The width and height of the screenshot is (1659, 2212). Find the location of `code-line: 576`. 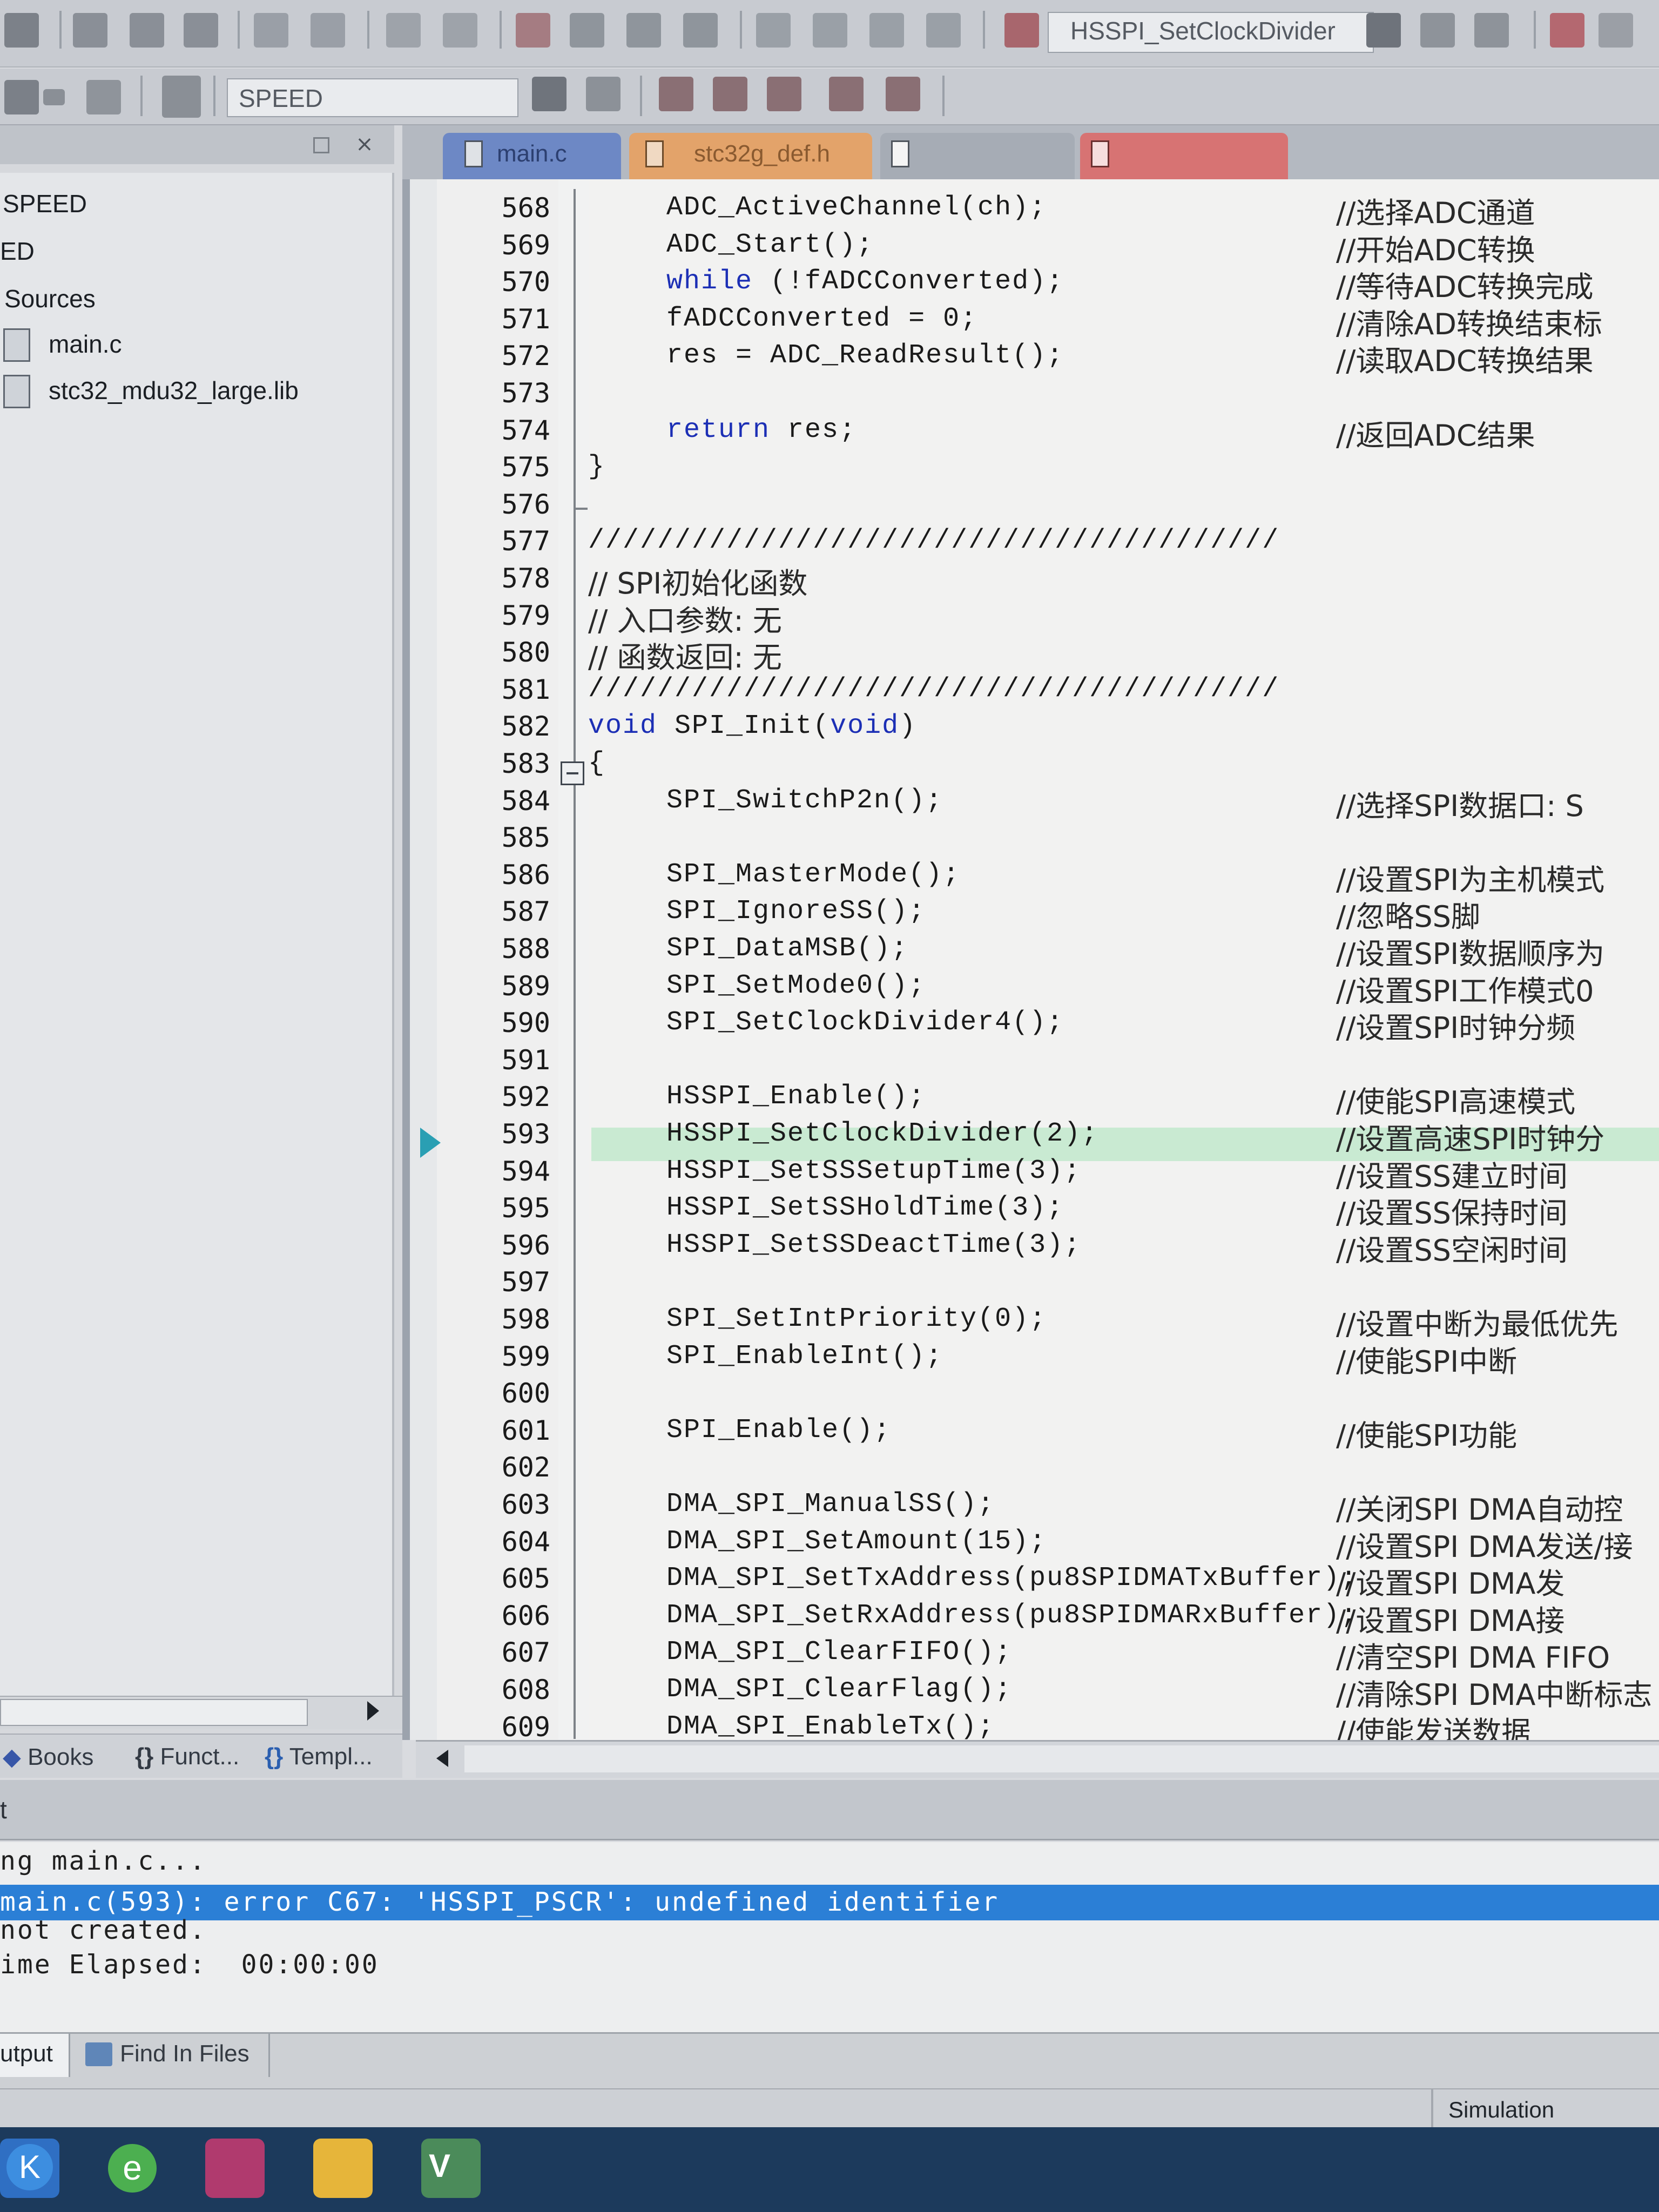

code-line: 576 is located at coordinates (1048, 507).